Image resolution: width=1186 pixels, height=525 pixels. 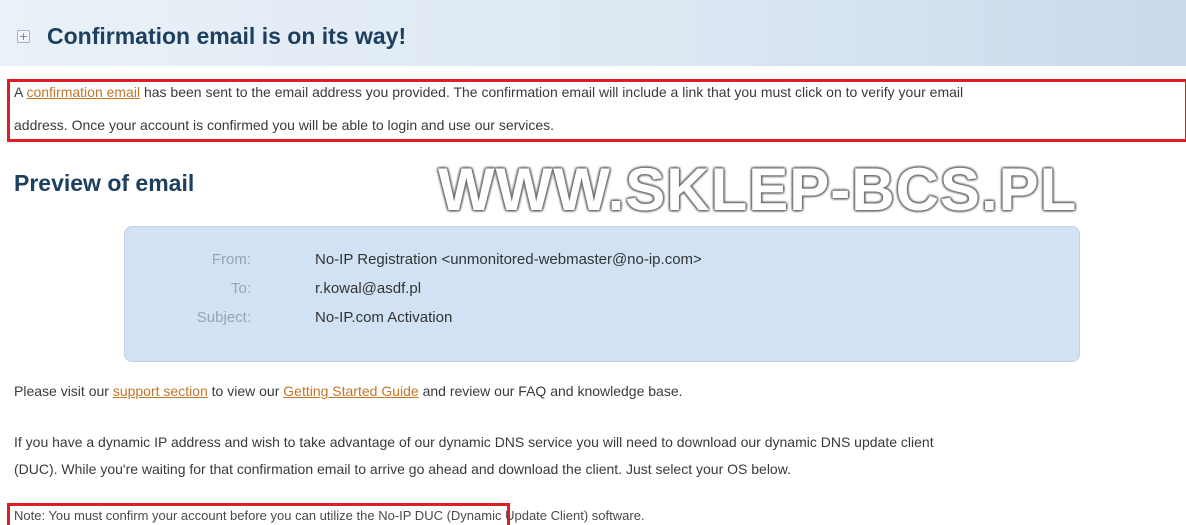 What do you see at coordinates (550, 391) in the screenshot?
I see `support-text-3: and review our FAQ and knowledge base.` at bounding box center [550, 391].